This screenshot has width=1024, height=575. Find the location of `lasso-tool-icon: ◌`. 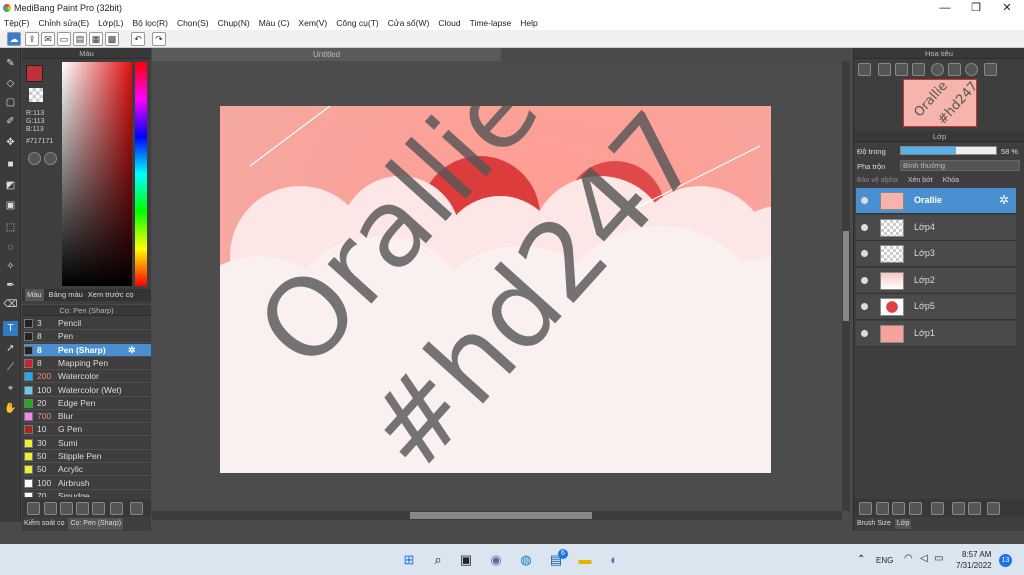

lasso-tool-icon: ◌ is located at coordinates (10, 247).